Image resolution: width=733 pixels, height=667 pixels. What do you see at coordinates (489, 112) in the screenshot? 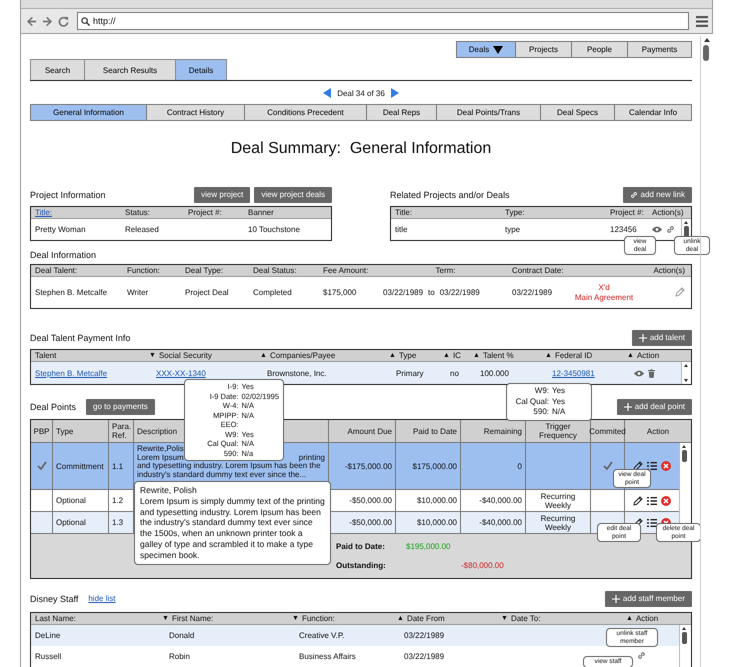
I see `section-tab: Deal Points/Trans` at bounding box center [489, 112].